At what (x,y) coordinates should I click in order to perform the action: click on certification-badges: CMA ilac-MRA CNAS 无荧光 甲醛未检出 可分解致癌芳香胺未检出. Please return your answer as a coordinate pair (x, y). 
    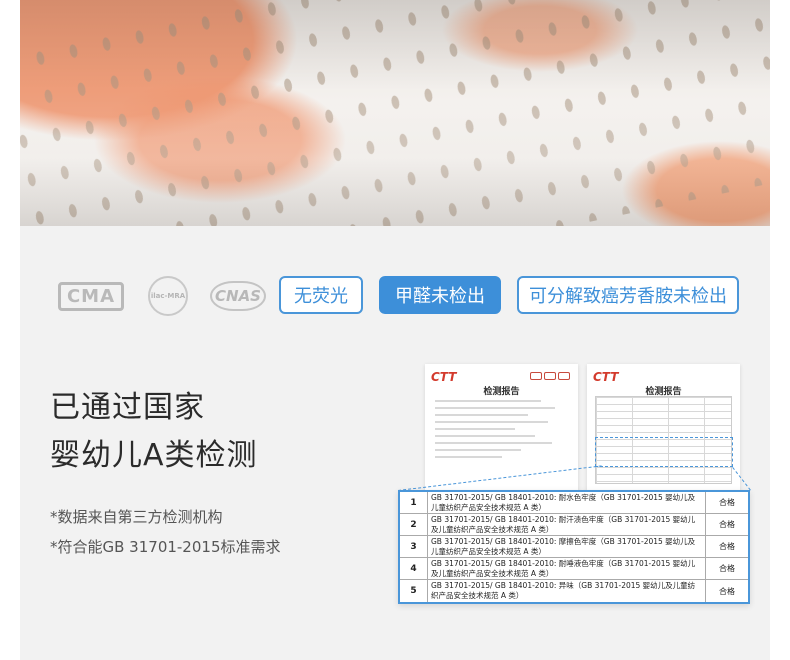
    Looking at the image, I should click on (395, 296).